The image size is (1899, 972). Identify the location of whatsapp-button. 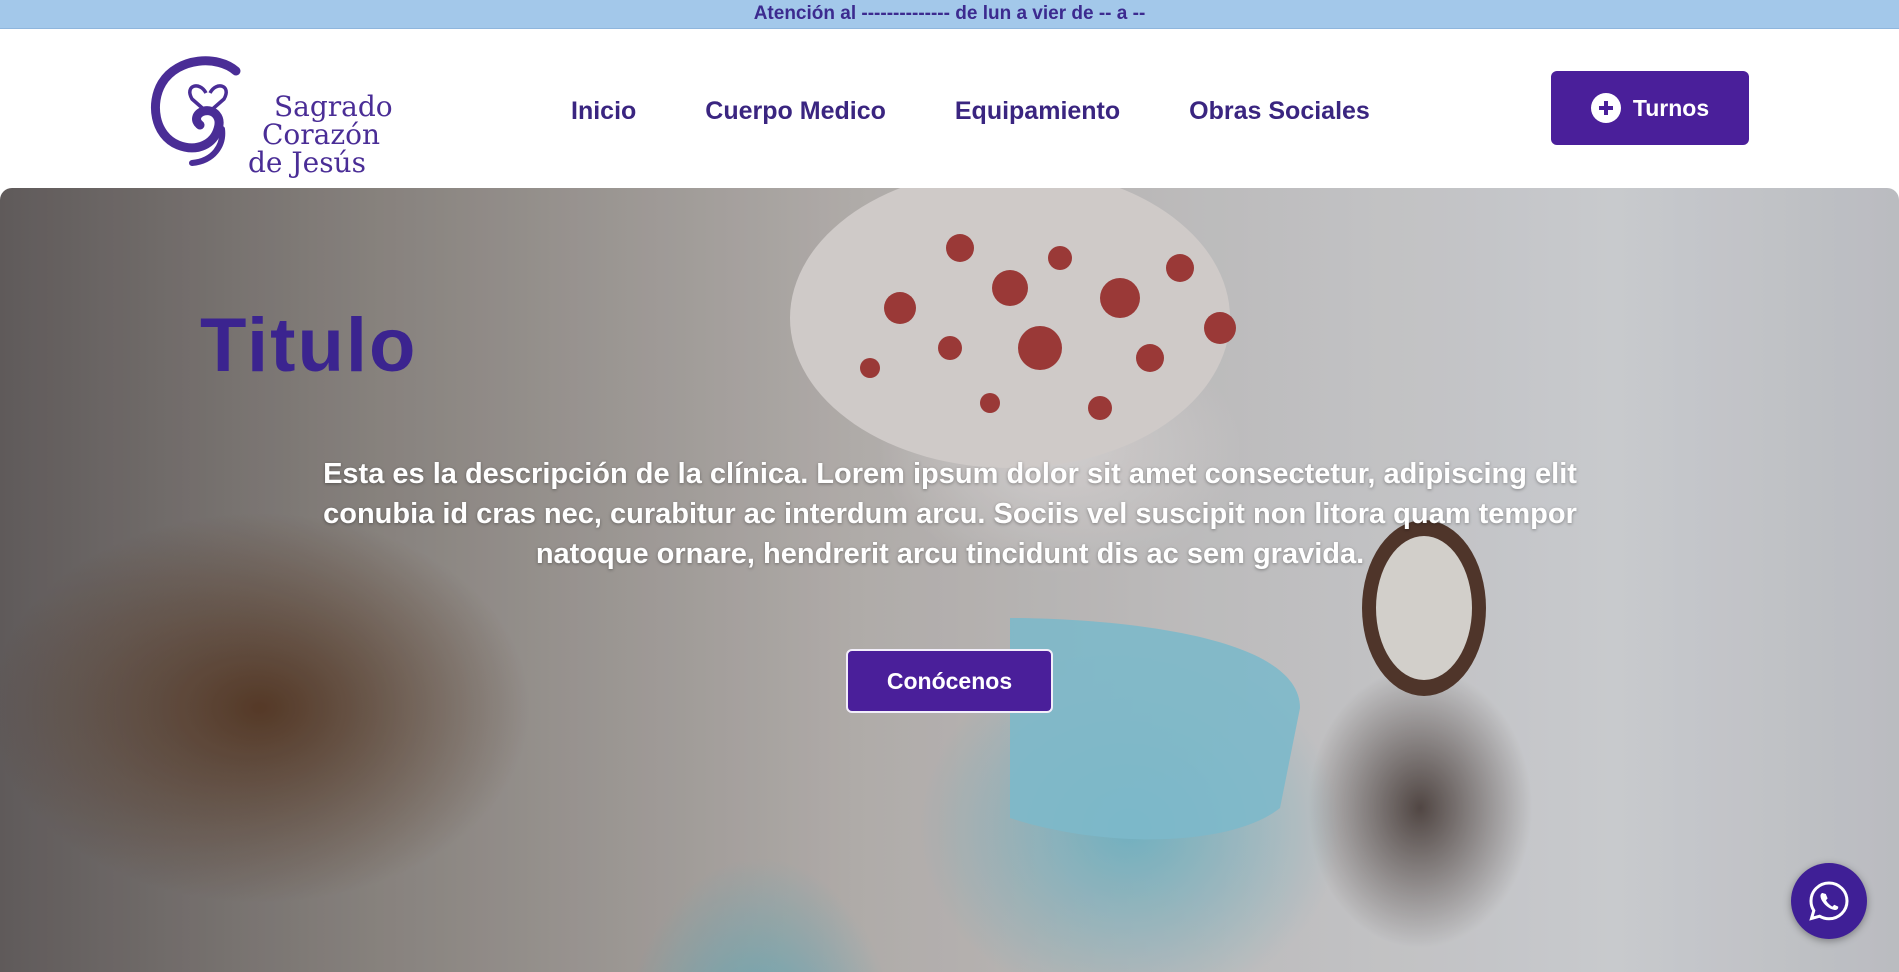
(1829, 901).